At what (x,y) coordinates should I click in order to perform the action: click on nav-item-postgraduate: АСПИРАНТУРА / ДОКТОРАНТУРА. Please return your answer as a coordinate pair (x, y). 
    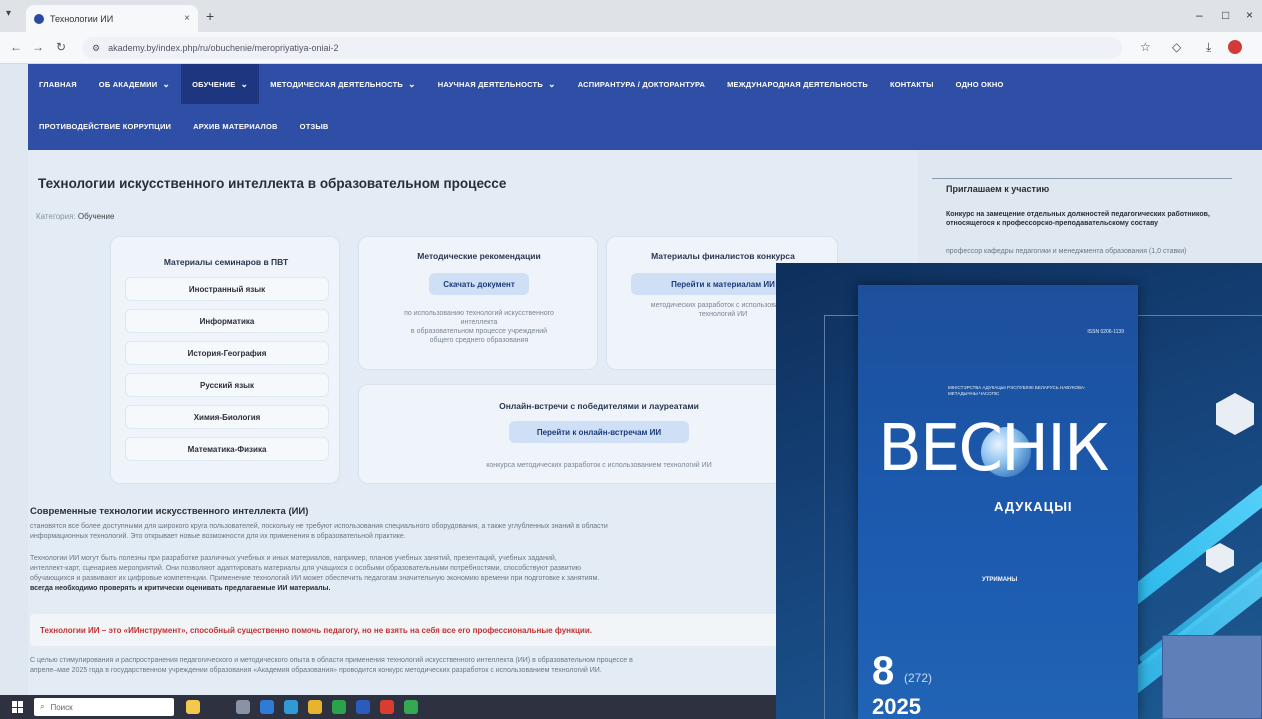
    Looking at the image, I should click on (641, 84).